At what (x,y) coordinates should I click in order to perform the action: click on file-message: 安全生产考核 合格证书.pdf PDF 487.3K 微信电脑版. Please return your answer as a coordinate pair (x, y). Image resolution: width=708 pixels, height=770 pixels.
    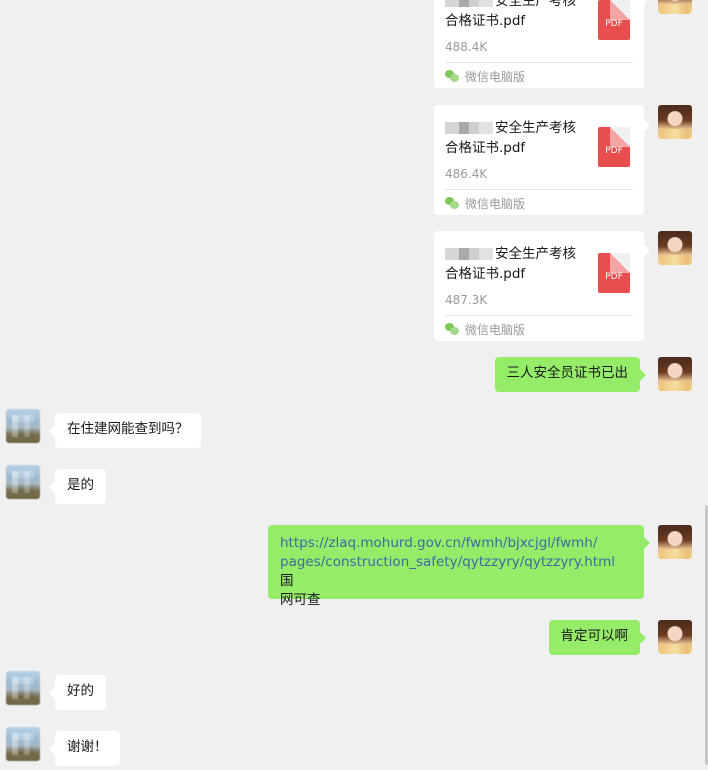
    Looking at the image, I should click on (542, 286).